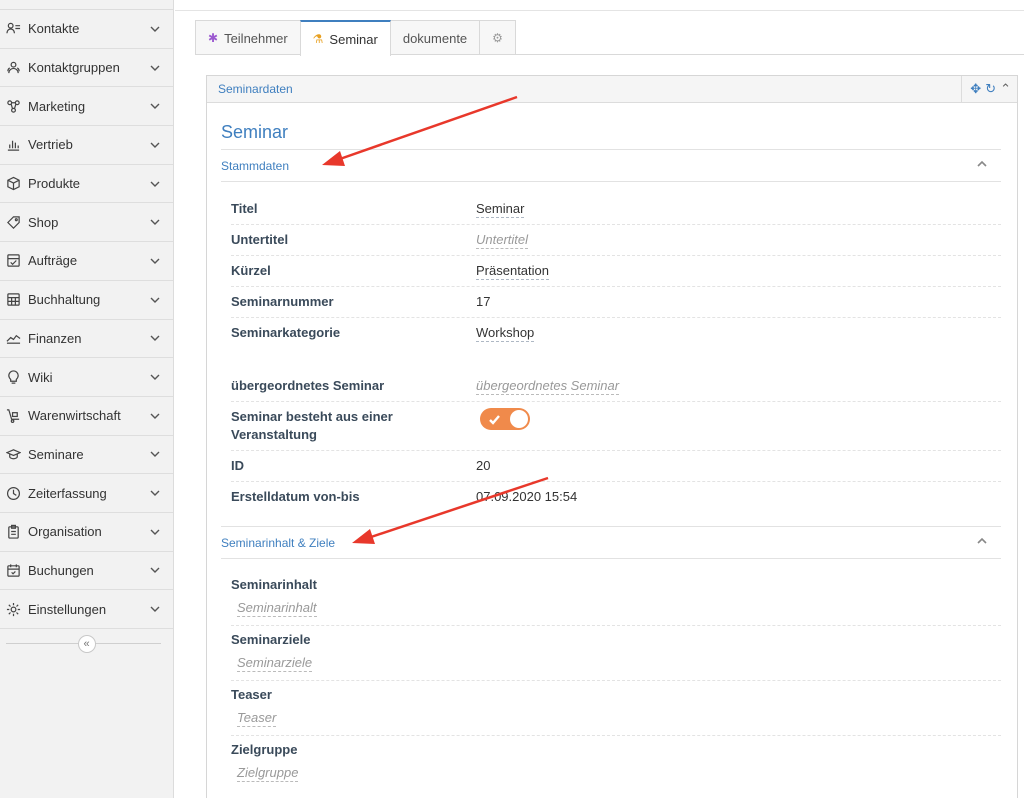 The width and height of the screenshot is (1024, 798). I want to click on field-label: übergeordnetes Seminar, so click(308, 385).